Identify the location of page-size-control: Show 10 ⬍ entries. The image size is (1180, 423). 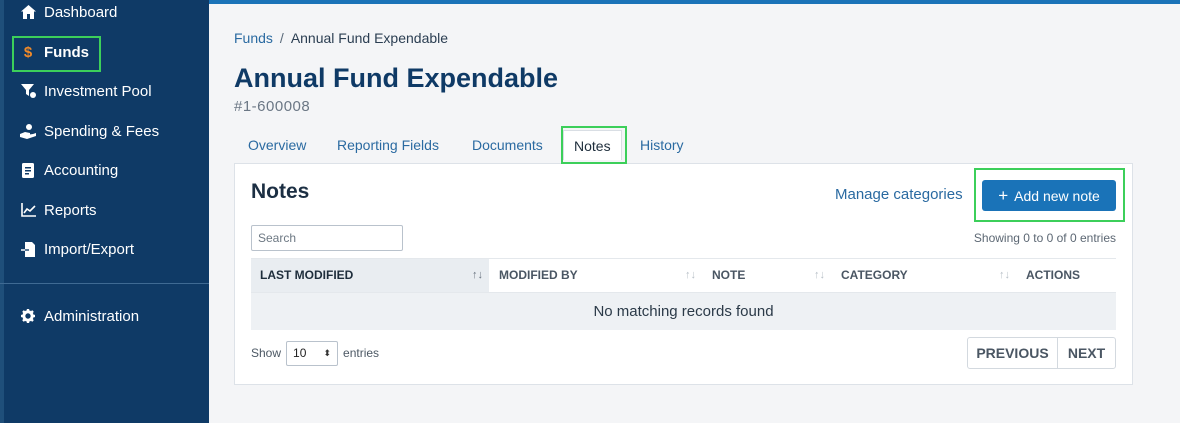
(315, 353).